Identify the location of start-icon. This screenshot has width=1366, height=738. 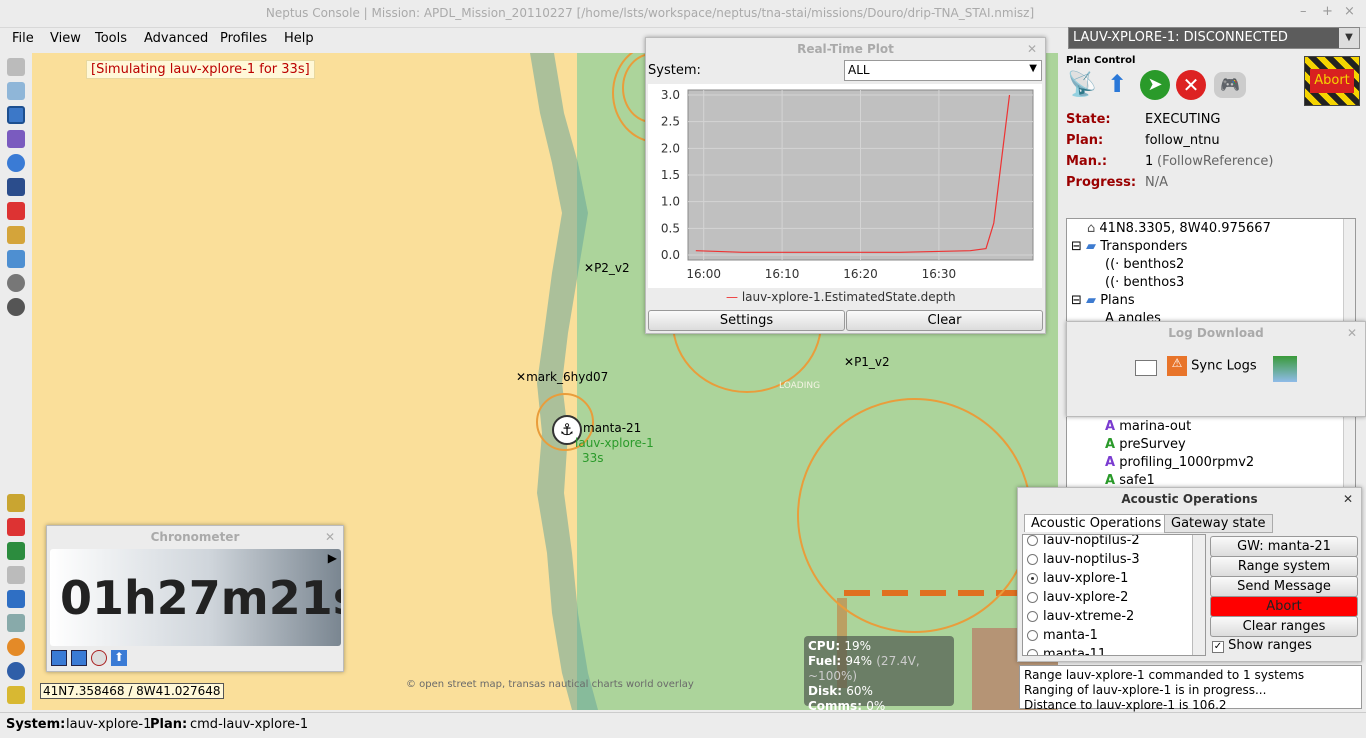
(59, 658).